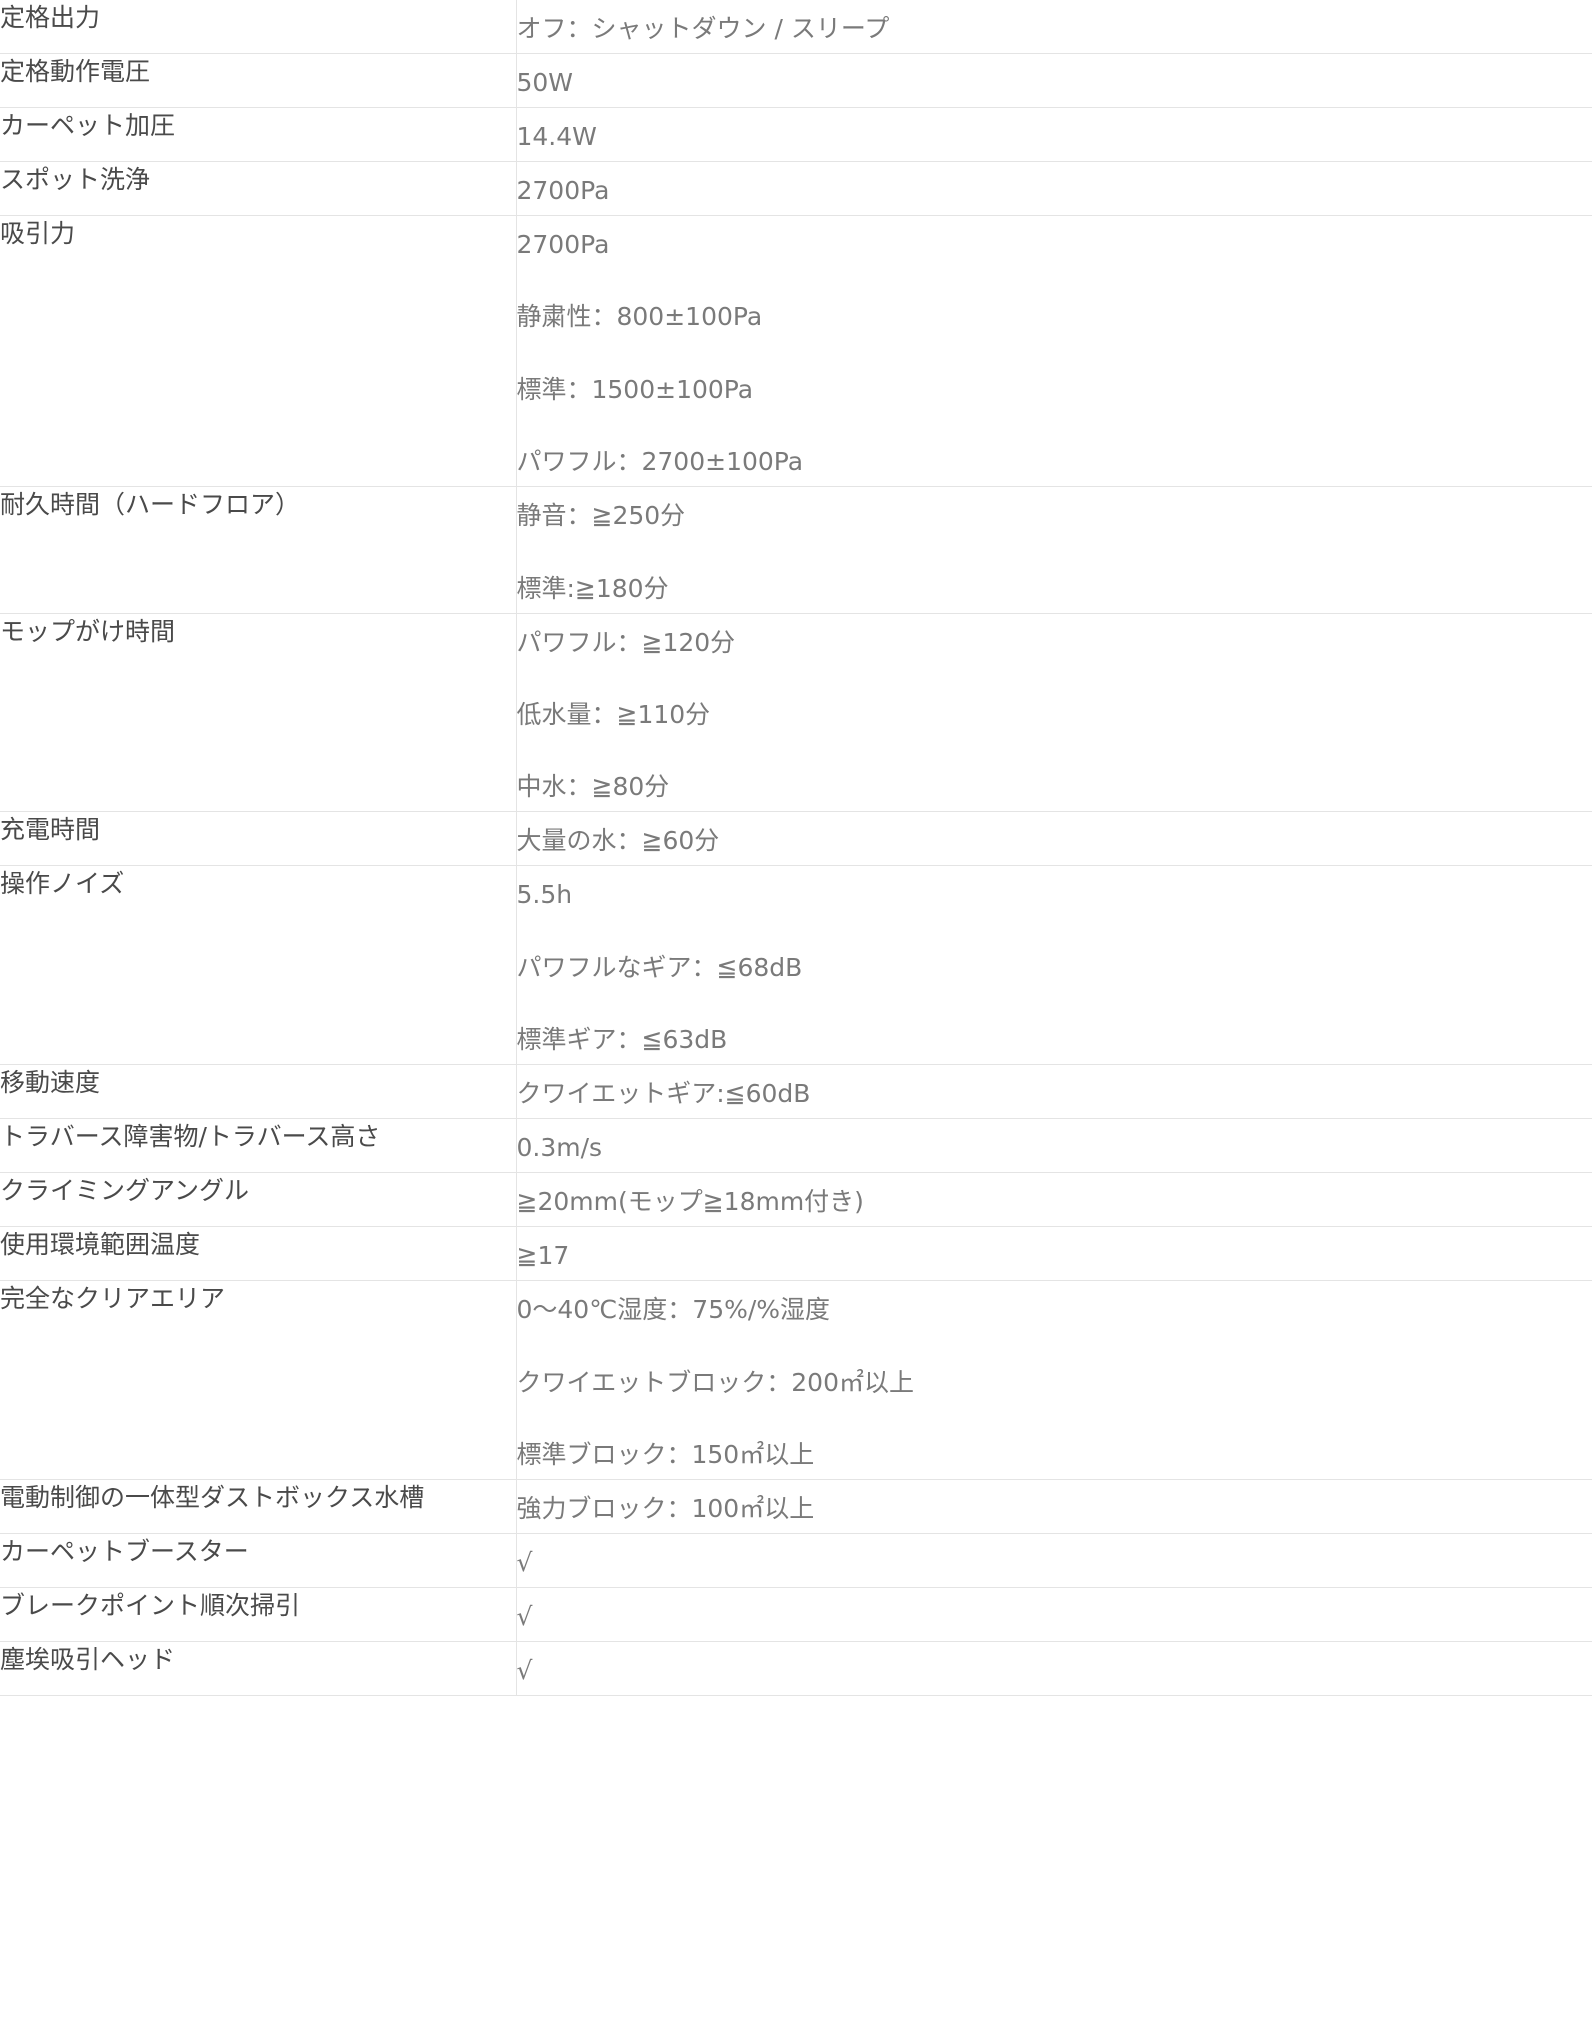  What do you see at coordinates (545, 82) in the screenshot?
I see `spec-value-line: 50W` at bounding box center [545, 82].